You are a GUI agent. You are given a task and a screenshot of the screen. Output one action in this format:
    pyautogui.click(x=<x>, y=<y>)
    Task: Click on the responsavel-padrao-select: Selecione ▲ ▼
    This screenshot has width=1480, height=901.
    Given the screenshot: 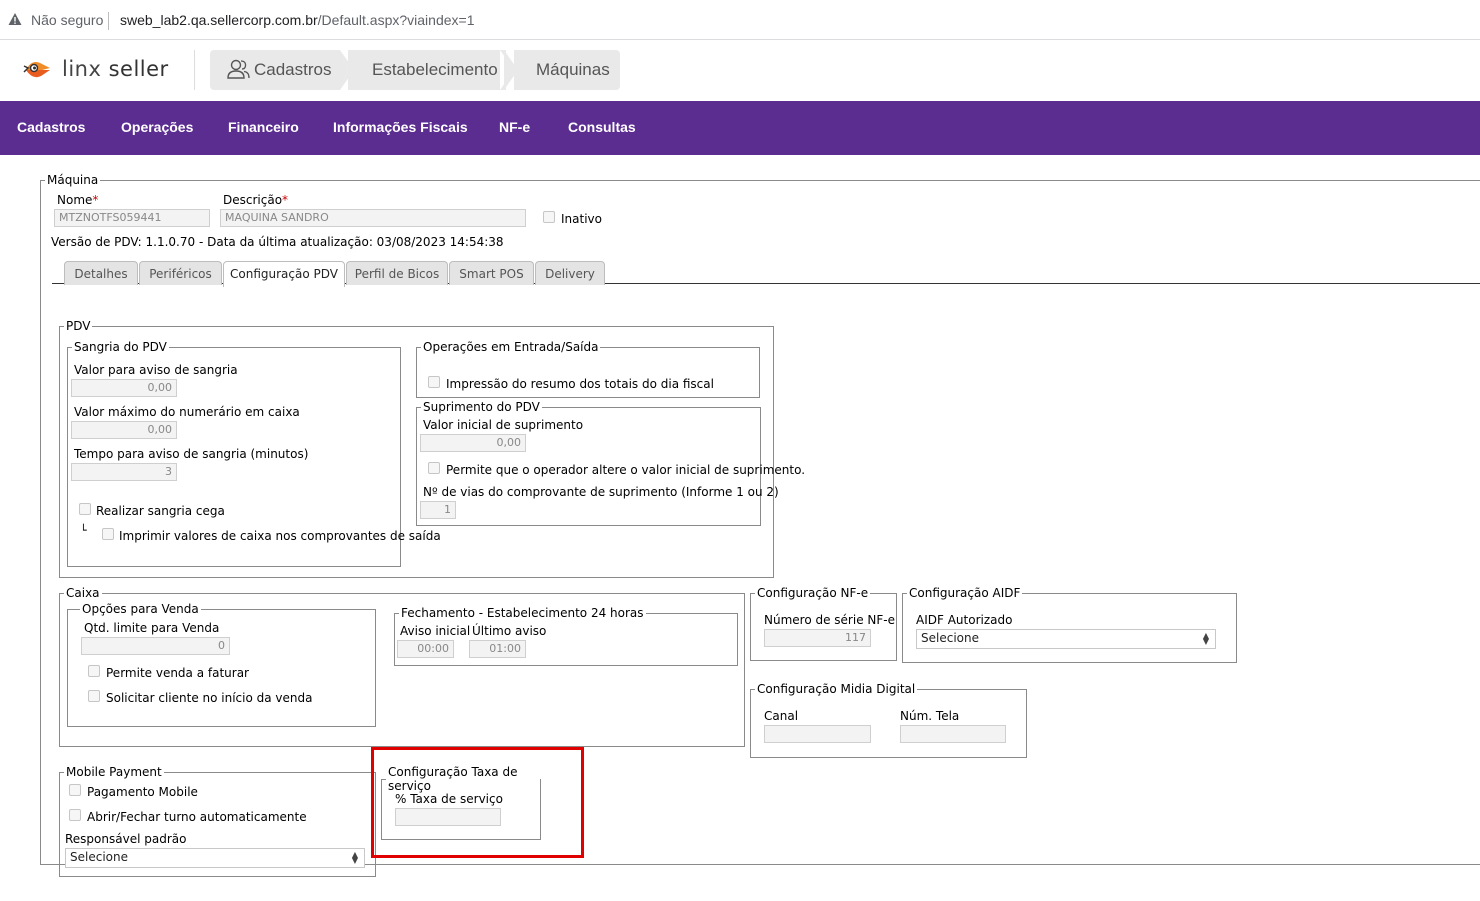 What is the action you would take?
    pyautogui.click(x=215, y=858)
    